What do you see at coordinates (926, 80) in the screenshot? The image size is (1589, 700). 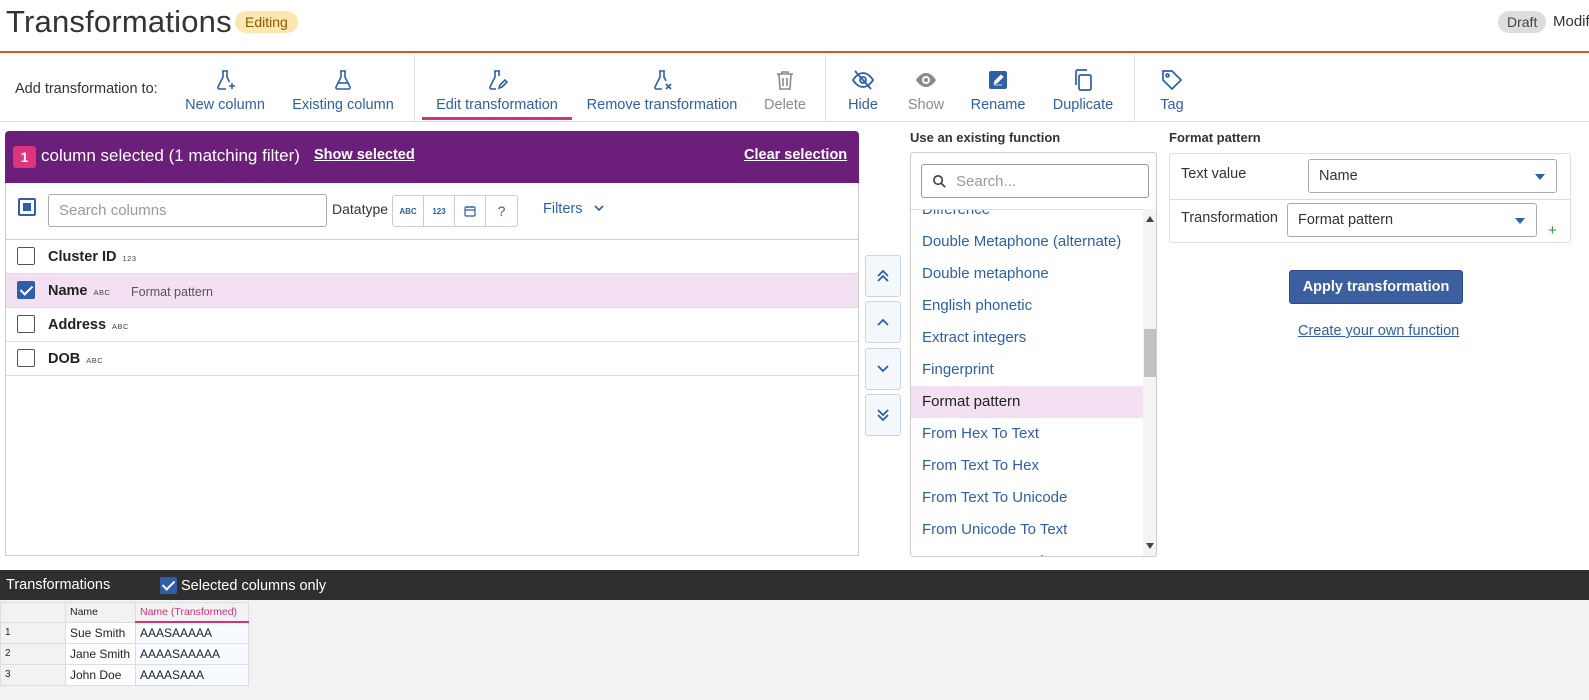 I see `eye-icon` at bounding box center [926, 80].